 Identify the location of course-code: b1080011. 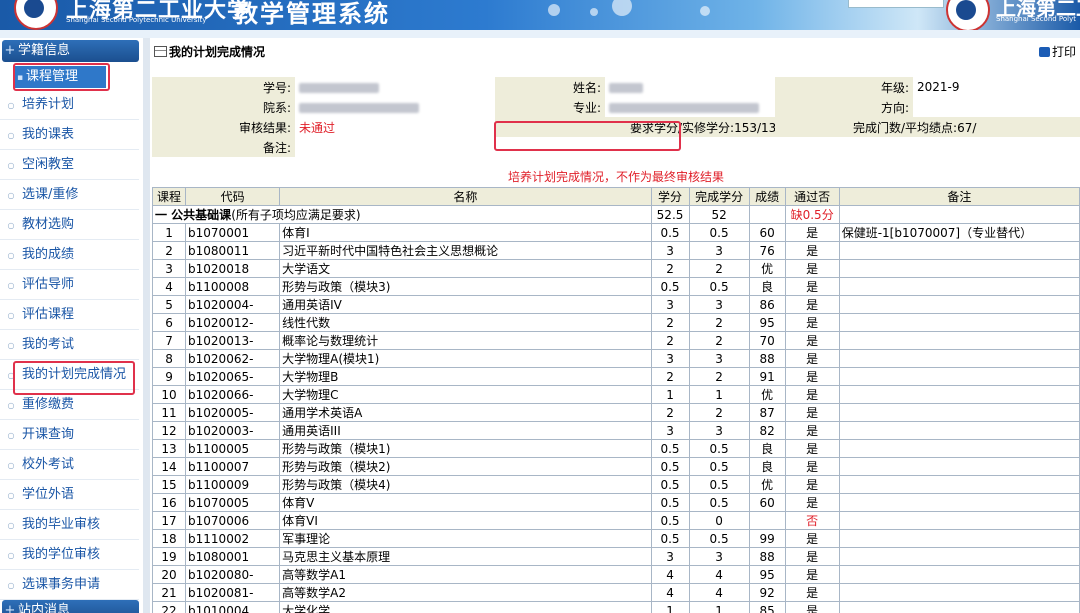
(233, 250).